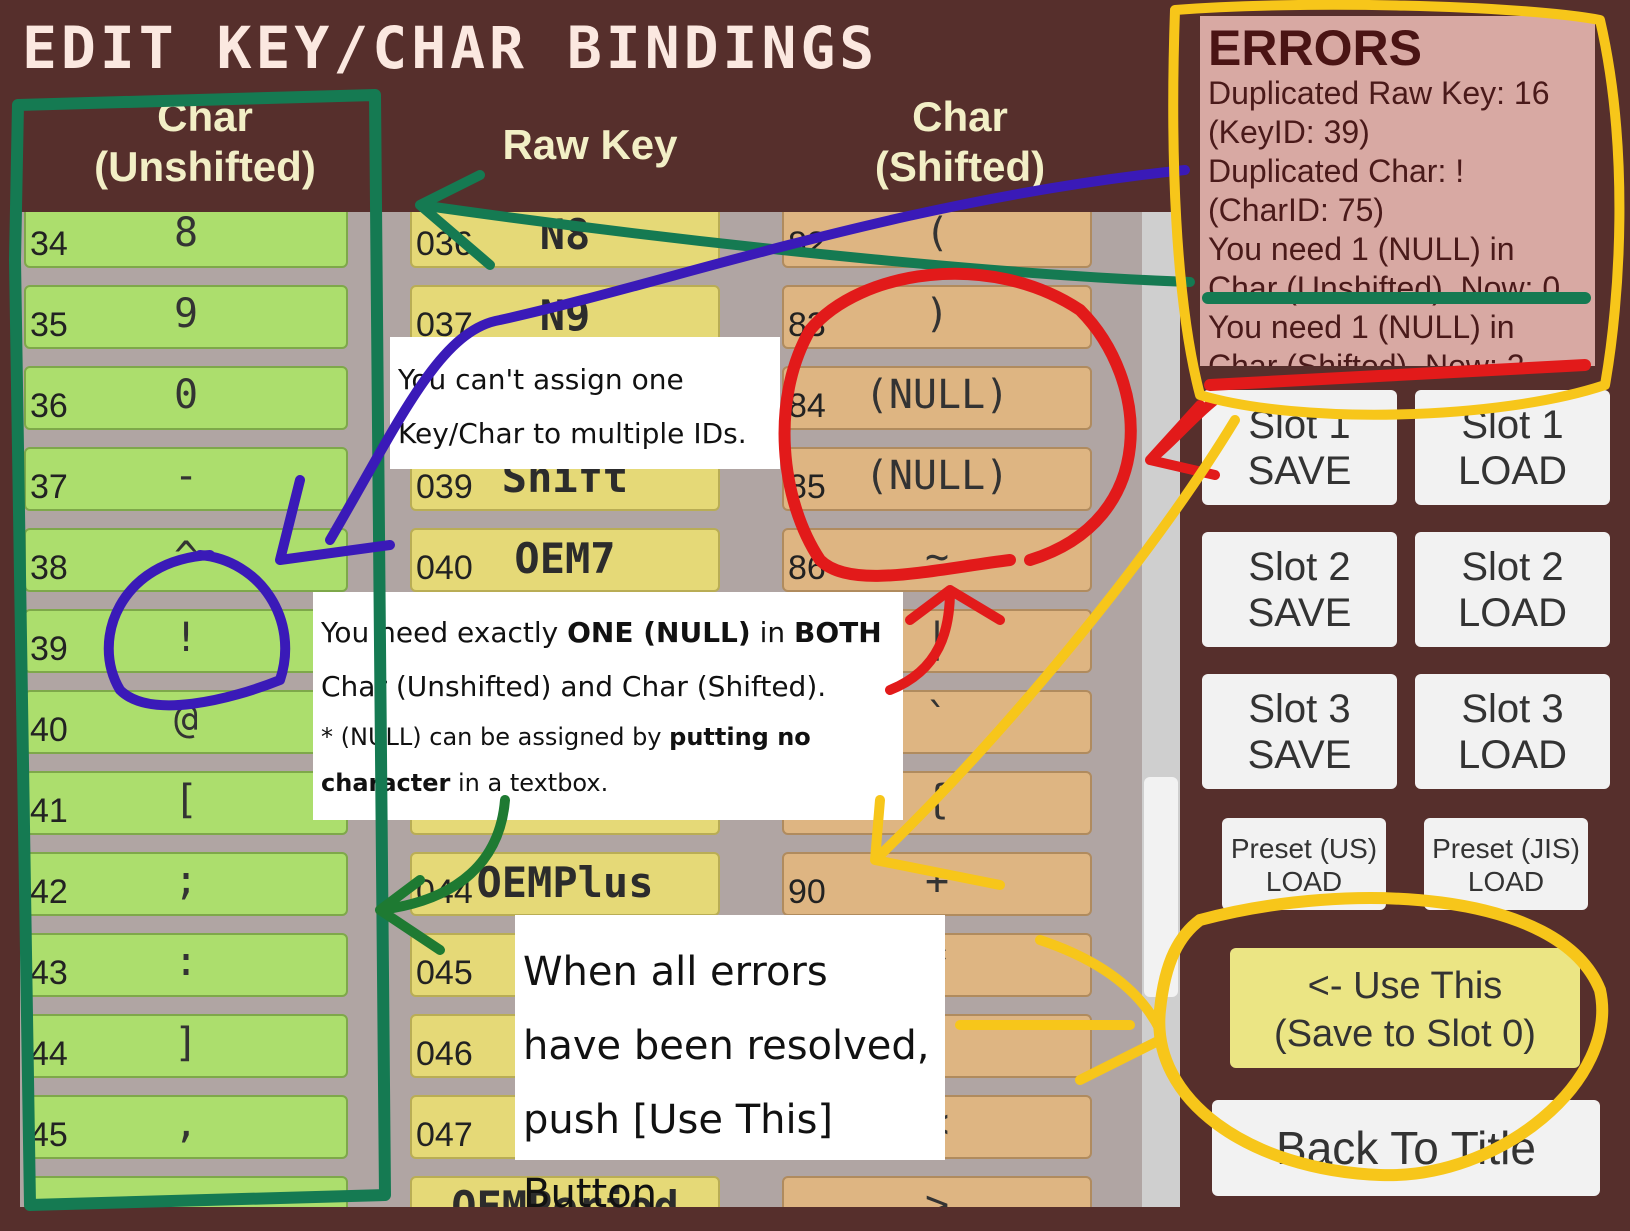  I want to click on unshifted-char-field: : 43, so click(186, 965).